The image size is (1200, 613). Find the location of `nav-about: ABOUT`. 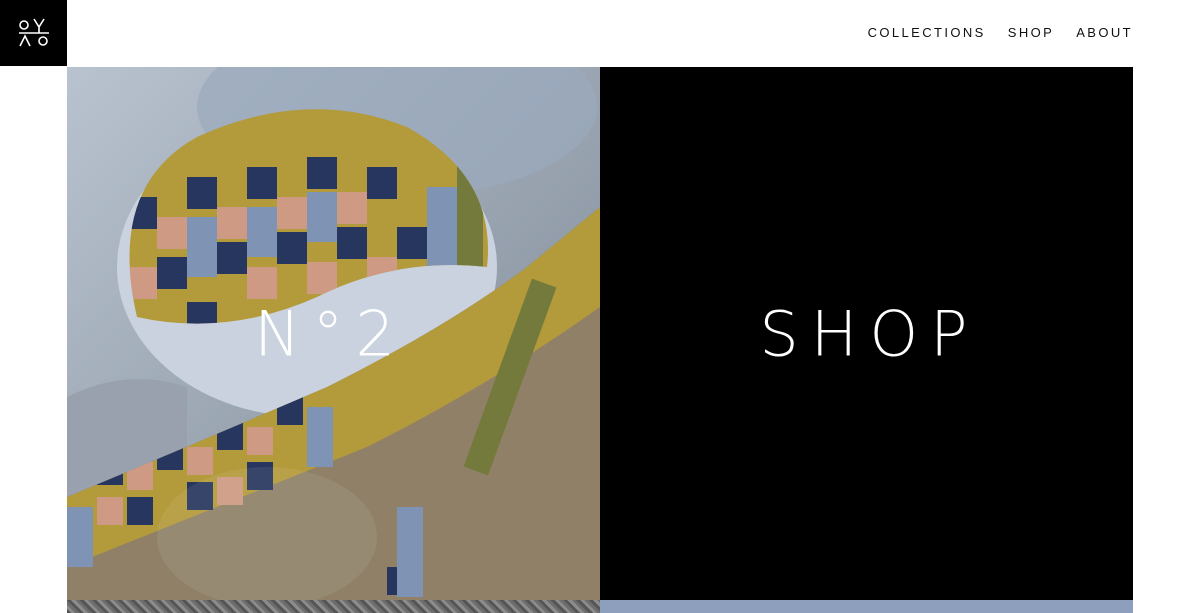

nav-about: ABOUT is located at coordinates (1104, 32).